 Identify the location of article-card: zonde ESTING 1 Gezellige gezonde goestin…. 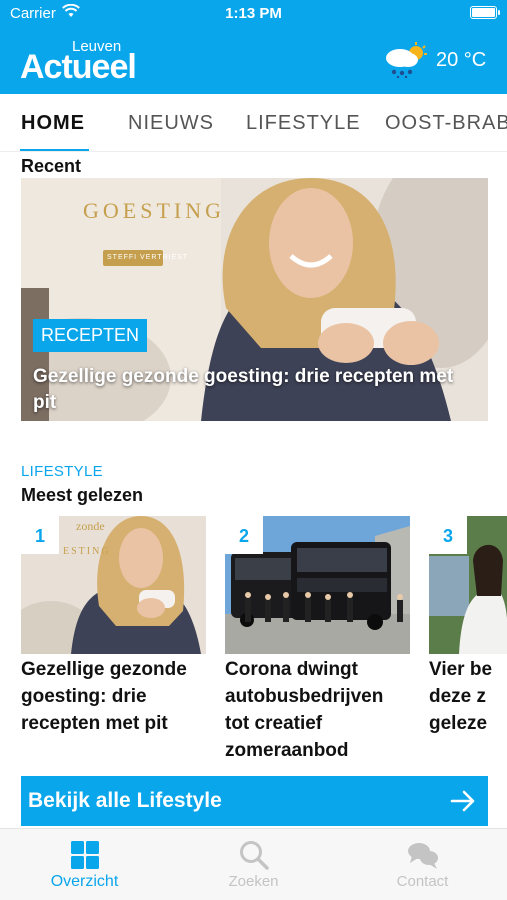
(113, 626).